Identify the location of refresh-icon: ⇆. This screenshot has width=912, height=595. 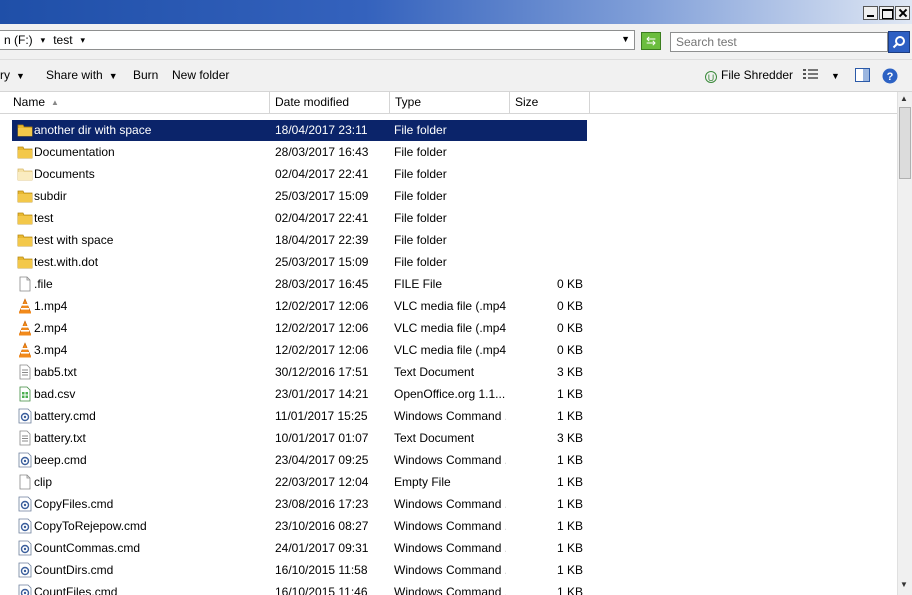
(651, 41).